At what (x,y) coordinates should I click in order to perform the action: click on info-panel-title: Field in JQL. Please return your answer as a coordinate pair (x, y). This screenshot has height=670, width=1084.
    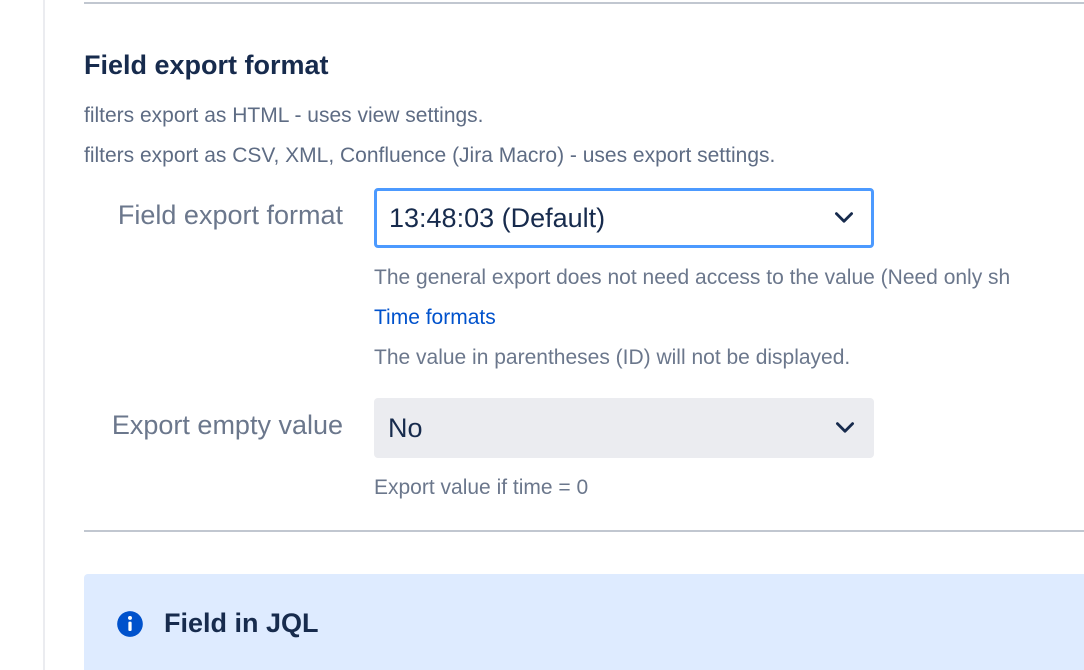
    Looking at the image, I should click on (241, 623).